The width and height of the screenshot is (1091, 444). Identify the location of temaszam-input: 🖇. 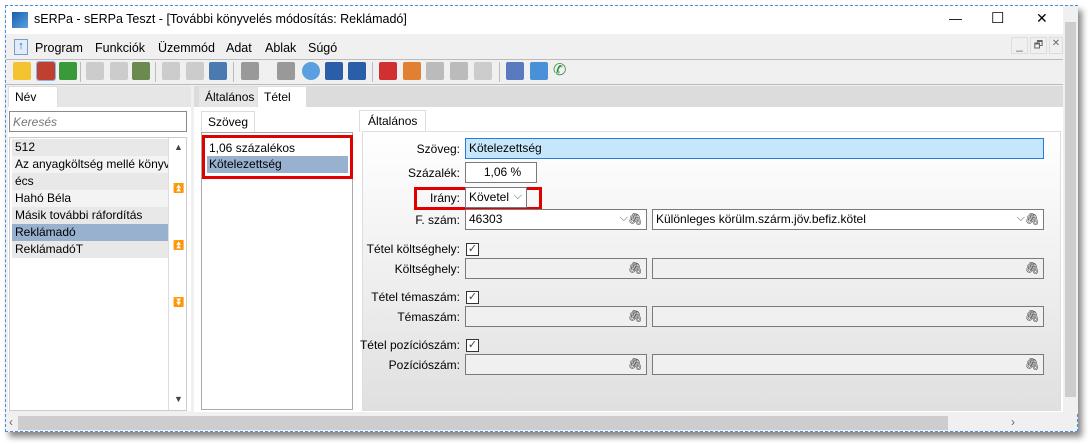
(556, 316).